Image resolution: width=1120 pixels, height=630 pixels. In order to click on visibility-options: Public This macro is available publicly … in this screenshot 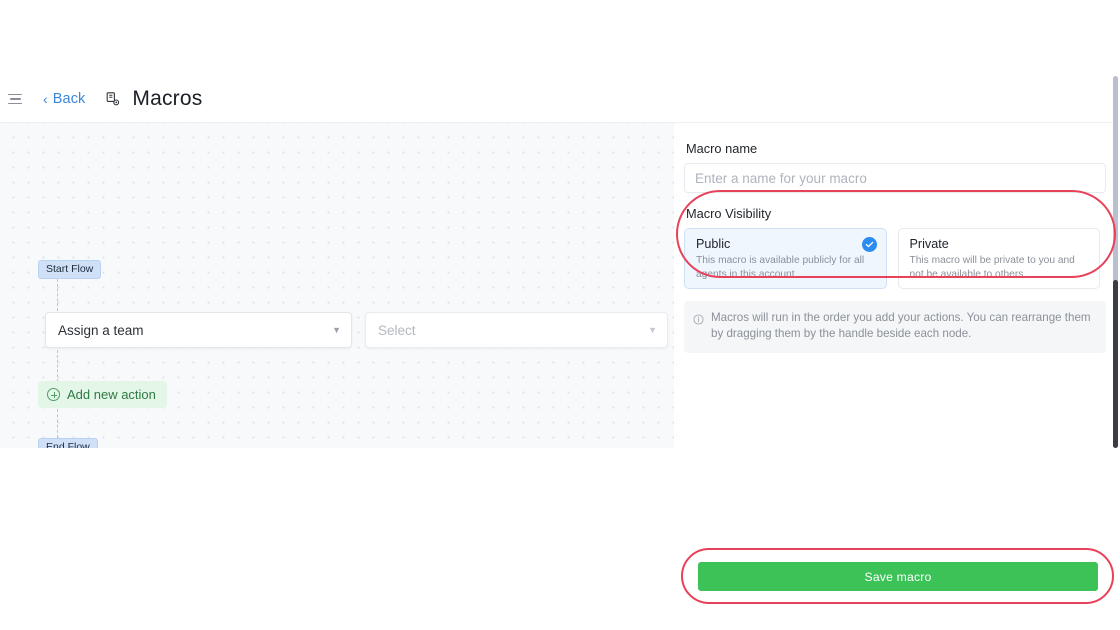, I will do `click(892, 258)`.